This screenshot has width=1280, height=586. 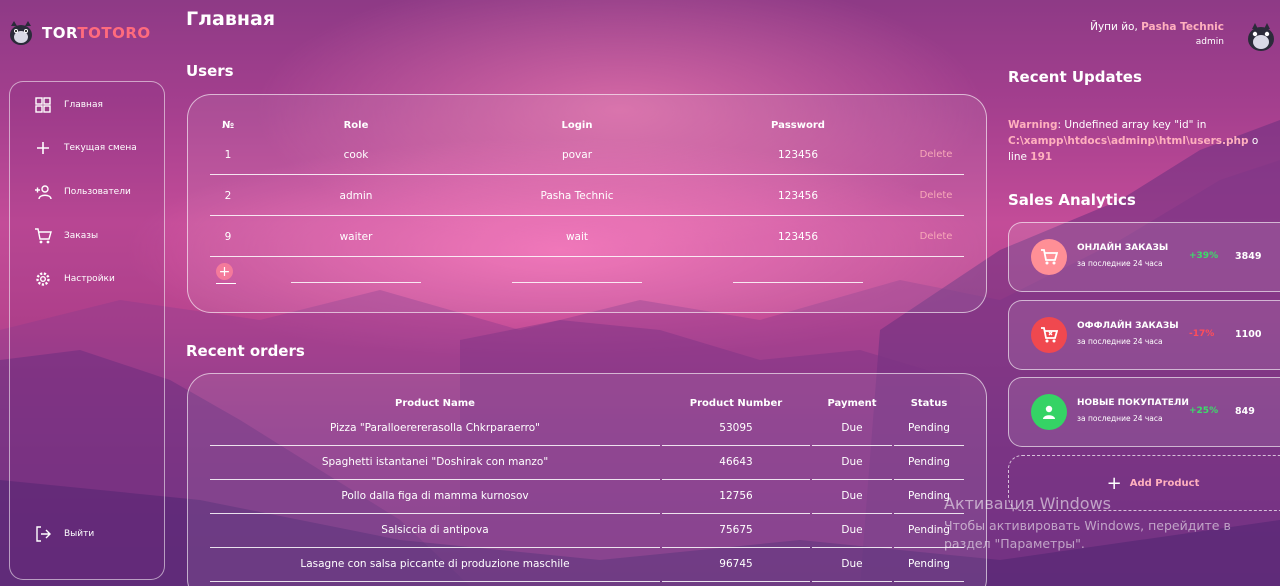 What do you see at coordinates (1072, 200) in the screenshot?
I see `sales-analytics-title: Sales Analytics` at bounding box center [1072, 200].